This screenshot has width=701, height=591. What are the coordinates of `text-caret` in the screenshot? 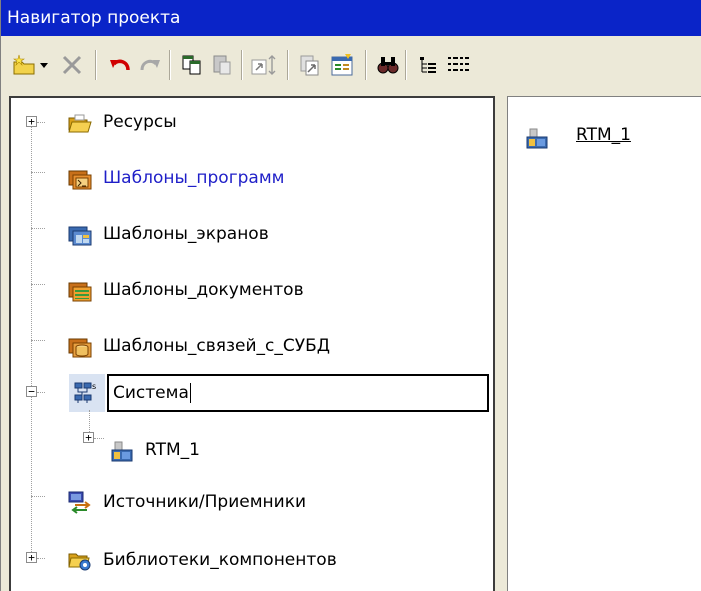 It's located at (190, 393).